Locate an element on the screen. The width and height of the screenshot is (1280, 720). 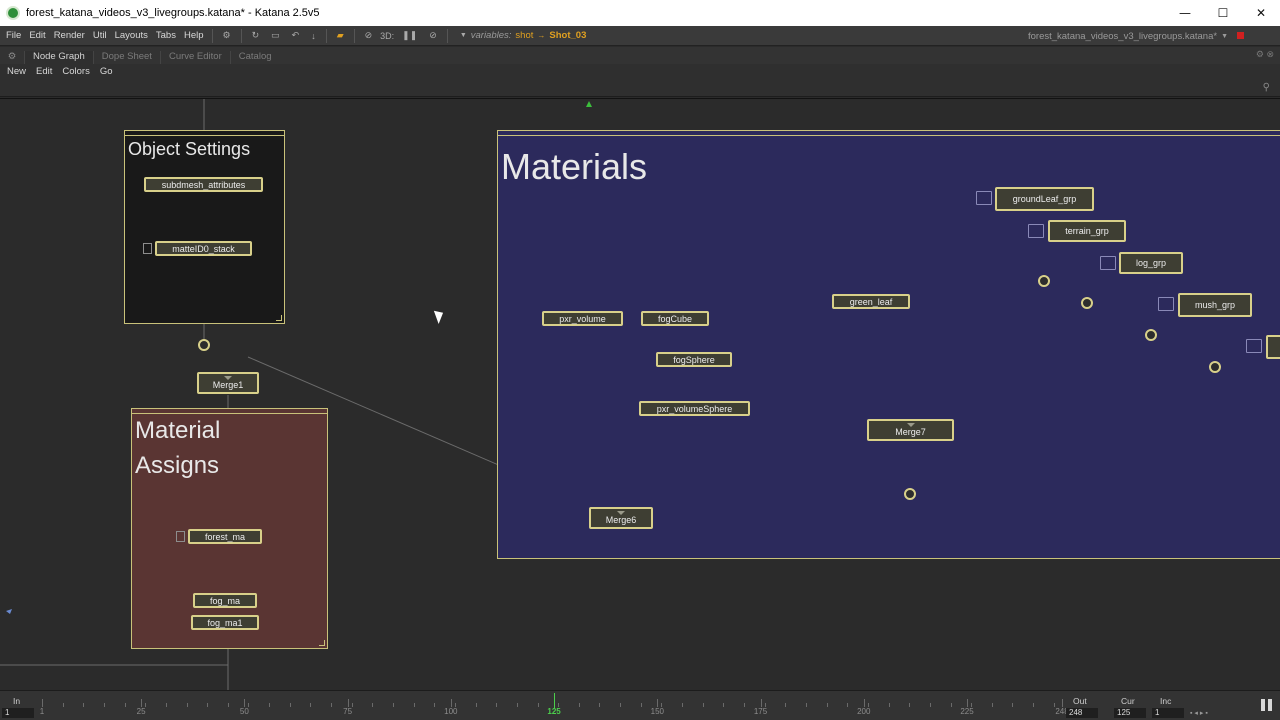
node-log-grp: log_grp is located at coordinates (1151, 263).